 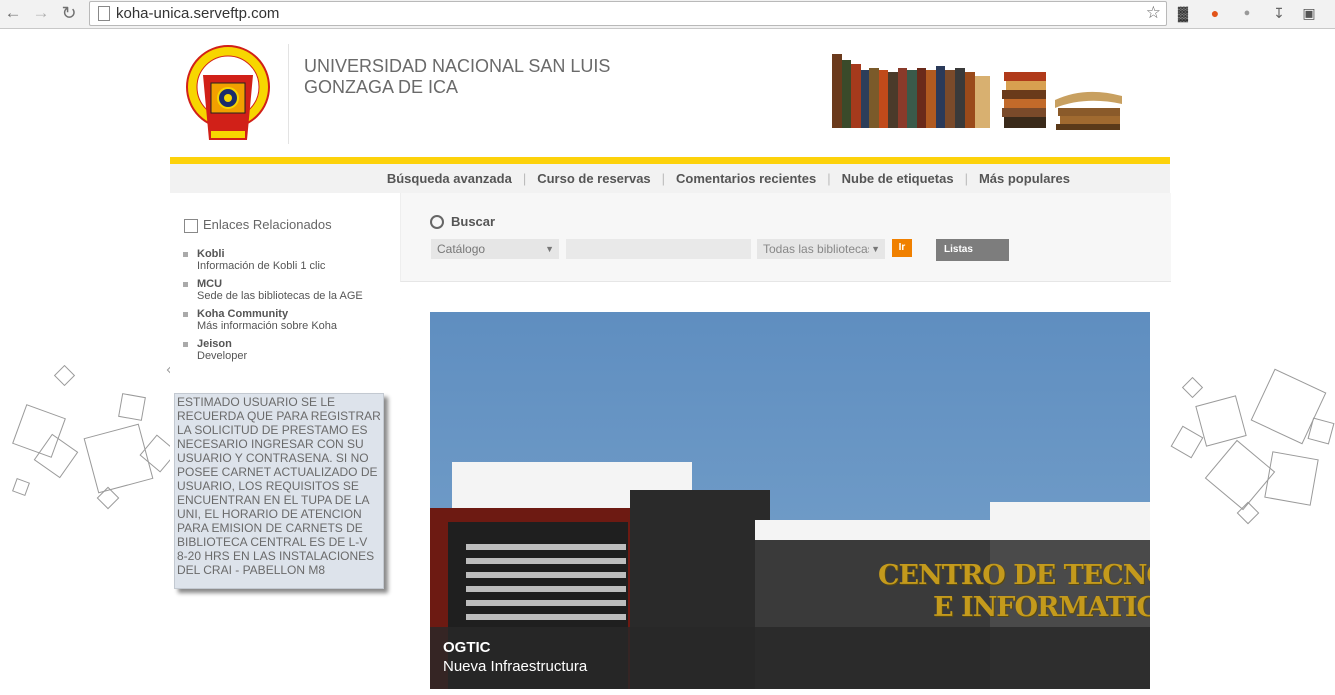 I want to click on page-icon, so click(x=104, y=13).